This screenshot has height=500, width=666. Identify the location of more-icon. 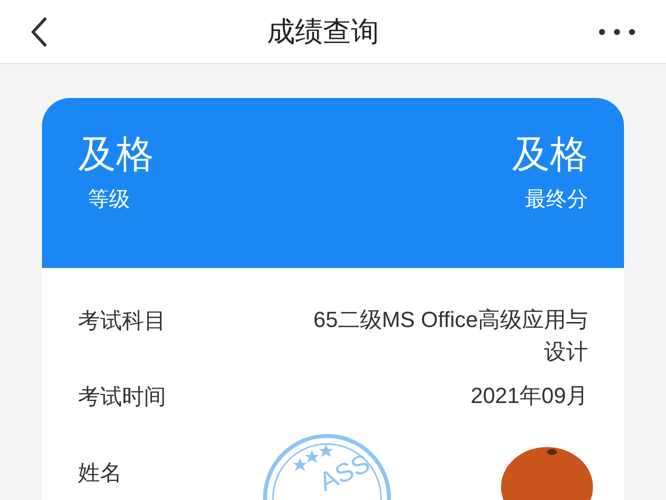
(617, 32).